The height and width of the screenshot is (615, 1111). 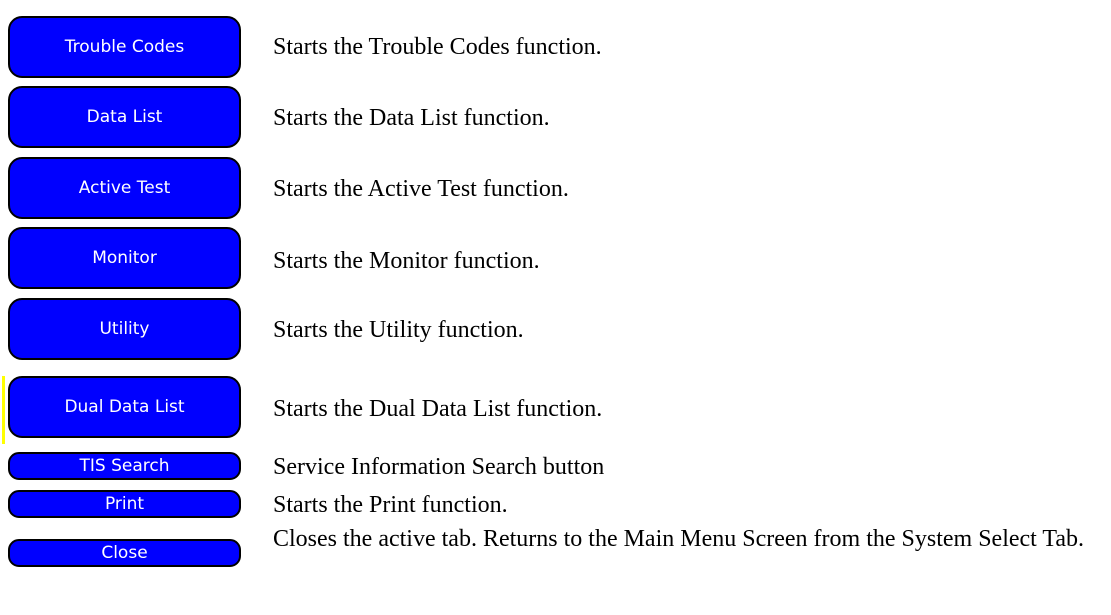 What do you see at coordinates (124, 407) in the screenshot?
I see `dual-data-list-button: Dual Data List` at bounding box center [124, 407].